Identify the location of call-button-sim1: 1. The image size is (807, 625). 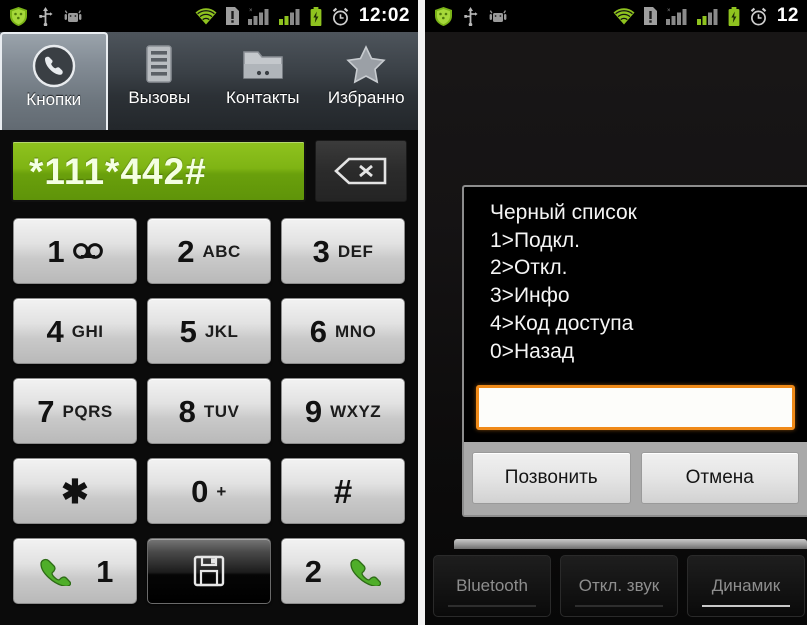
(75, 571).